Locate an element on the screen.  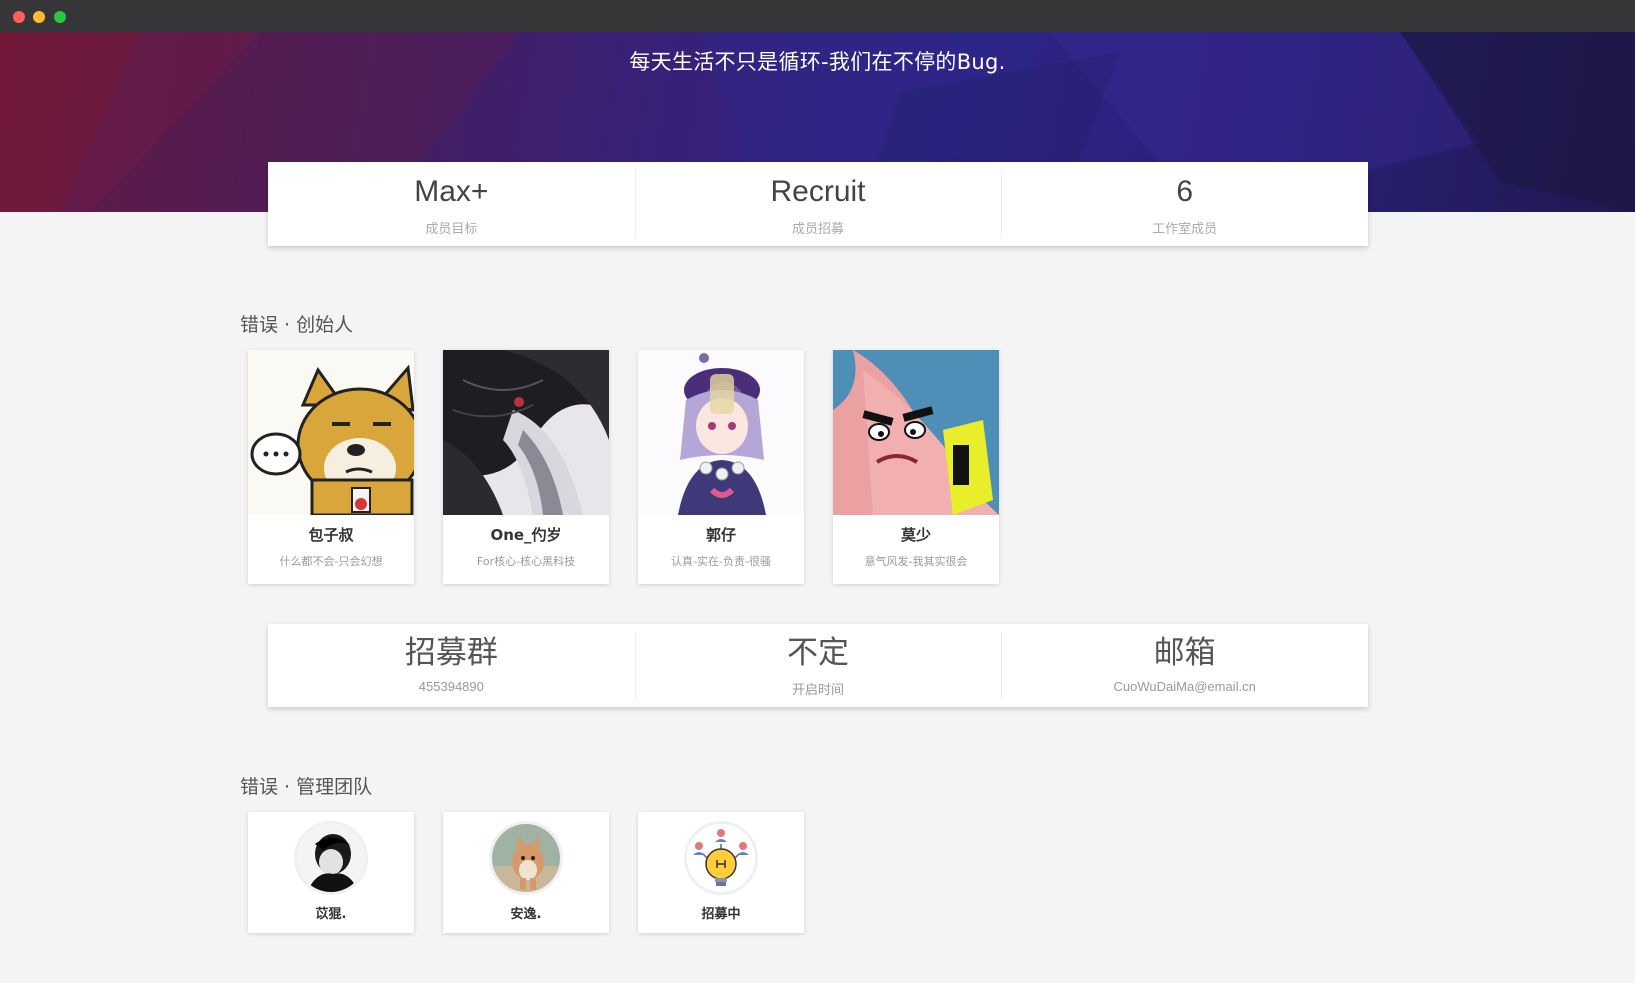
stat-email: 邮箱 CuoWuDaiMa@email.cn is located at coordinates (1184, 665).